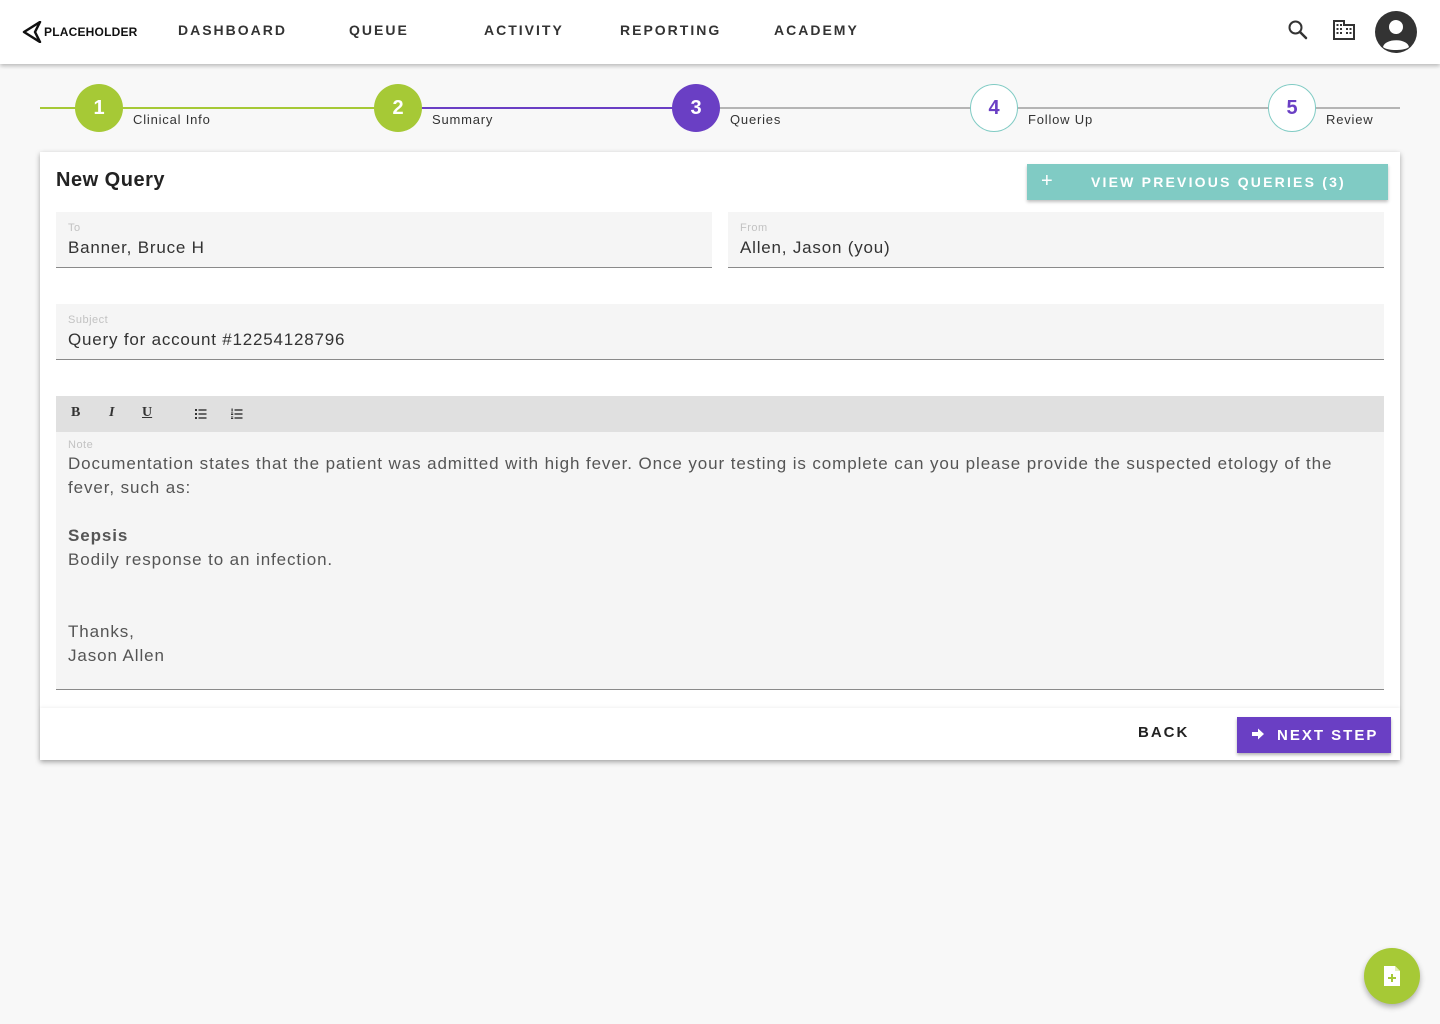 The image size is (1440, 1024). I want to click on nav-dashboard: DASHBOARD, so click(232, 30).